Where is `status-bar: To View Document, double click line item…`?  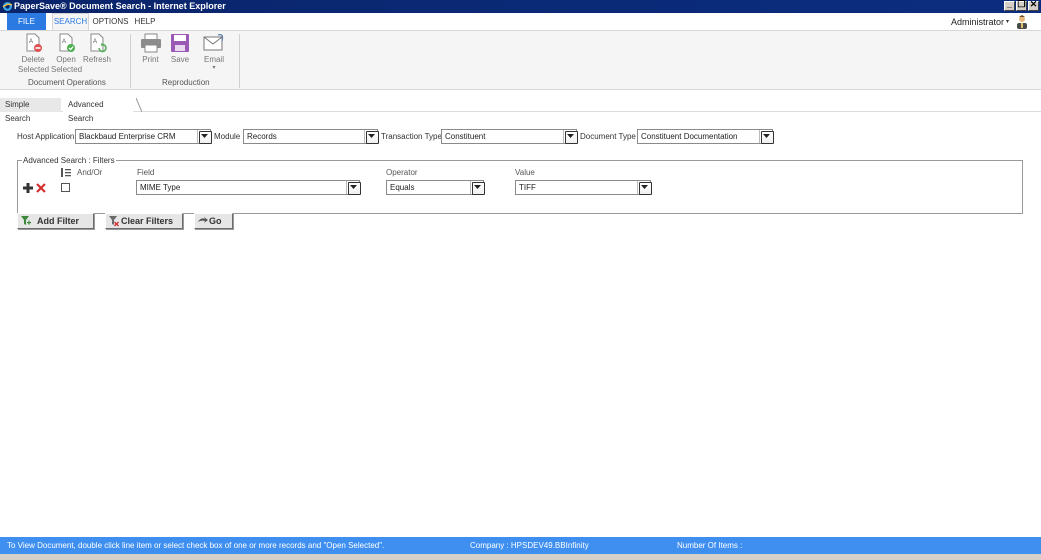
status-bar: To View Document, double click line item… is located at coordinates (520, 545).